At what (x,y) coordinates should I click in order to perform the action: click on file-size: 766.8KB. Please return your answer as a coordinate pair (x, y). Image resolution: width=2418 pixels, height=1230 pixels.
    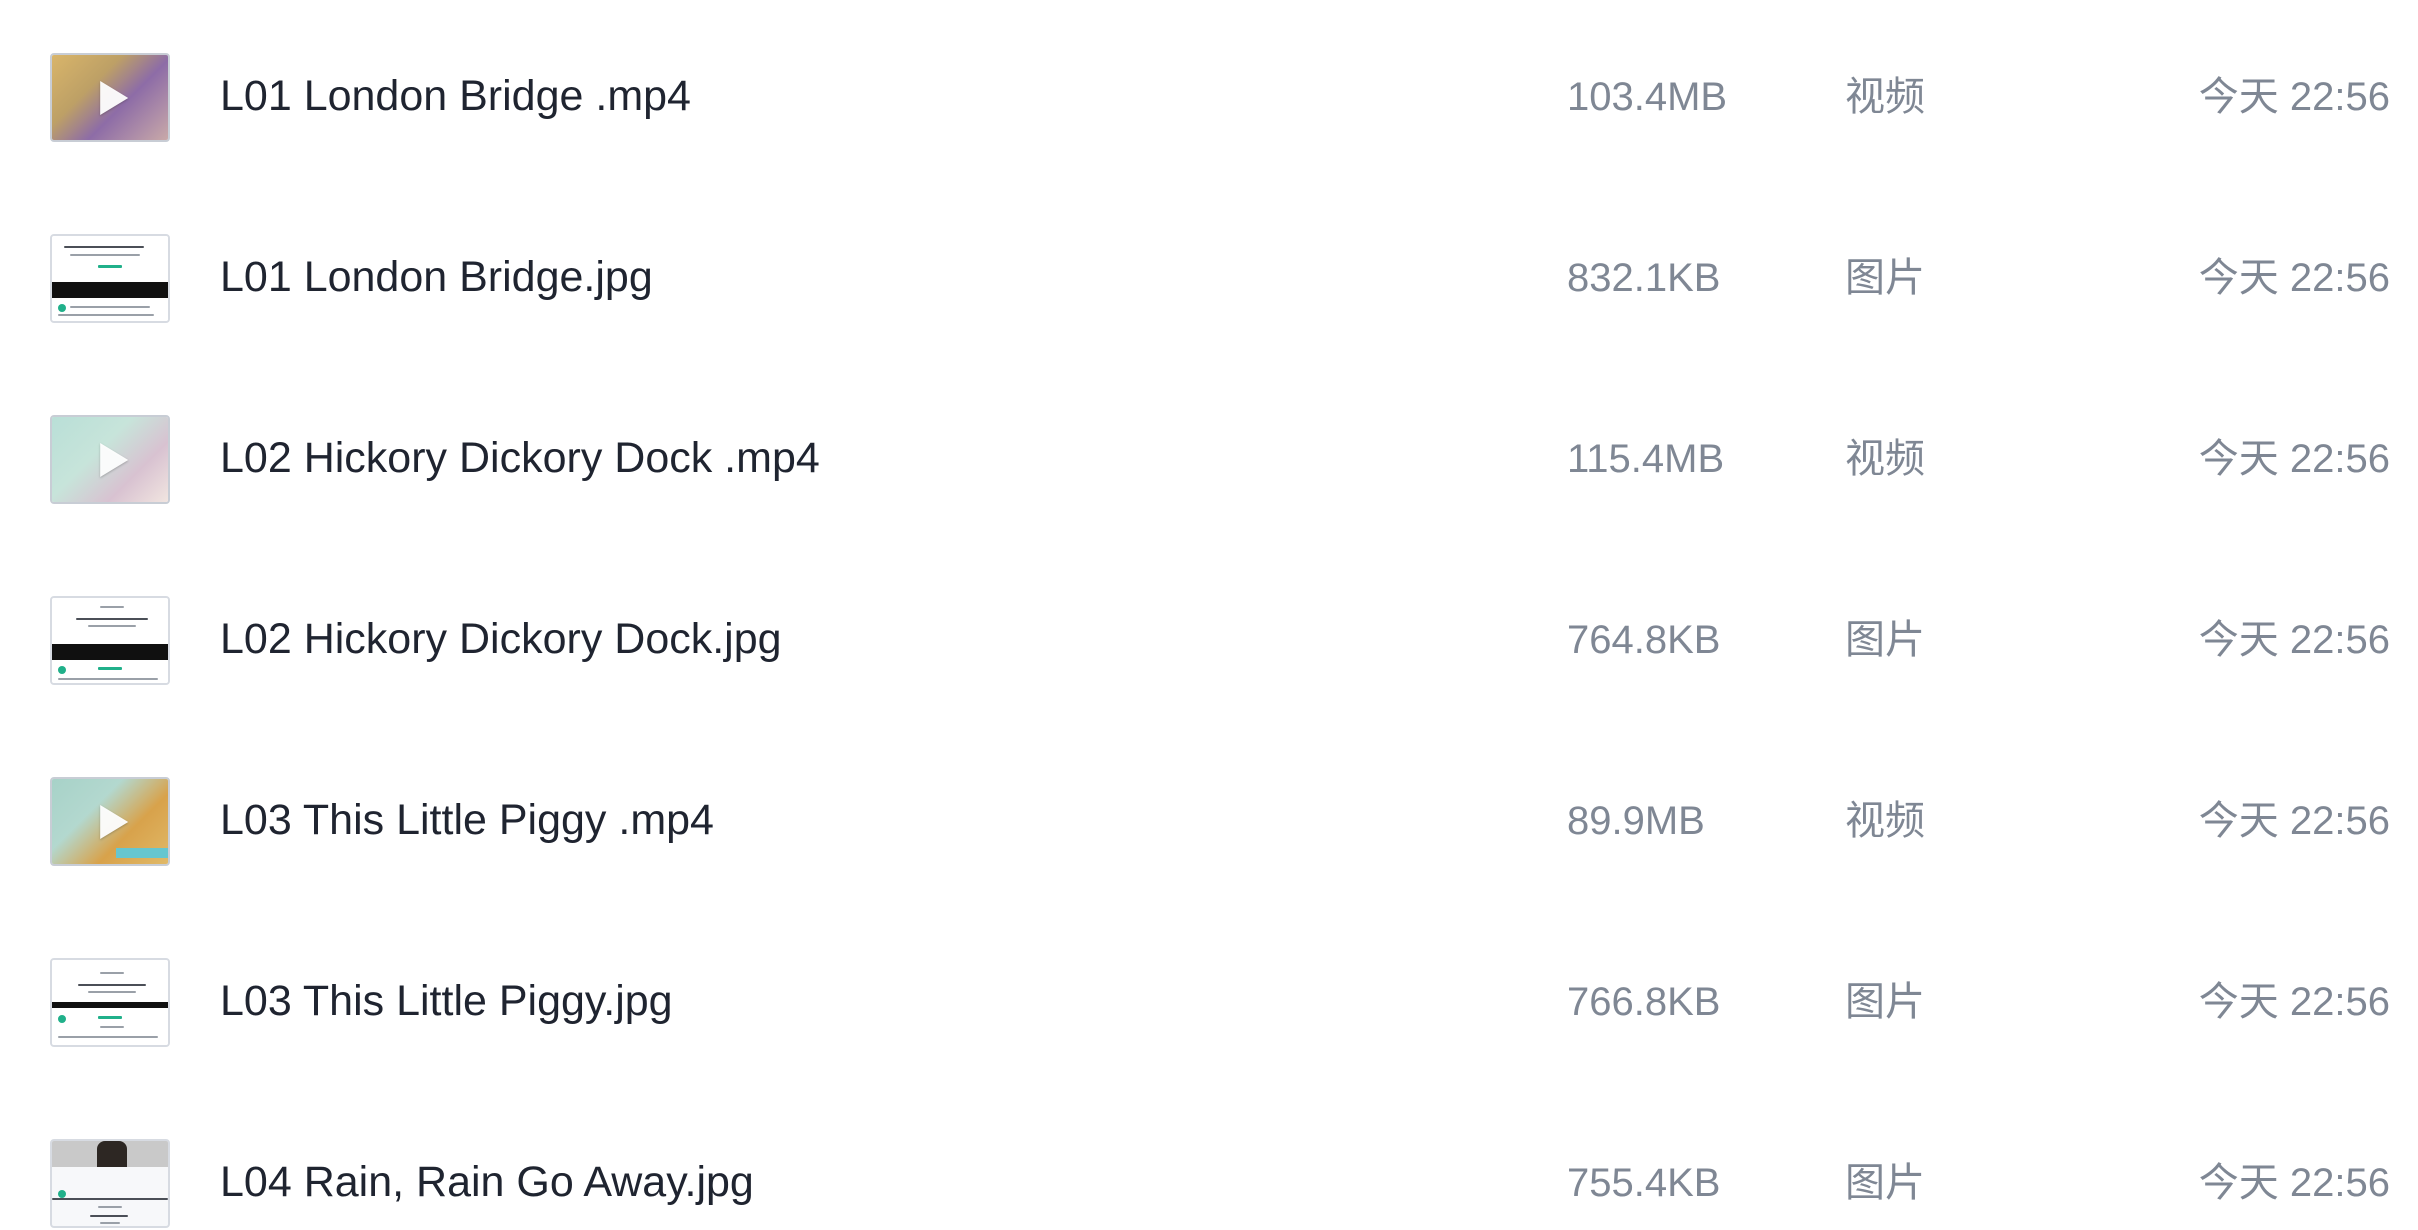
    Looking at the image, I should click on (1644, 1002).